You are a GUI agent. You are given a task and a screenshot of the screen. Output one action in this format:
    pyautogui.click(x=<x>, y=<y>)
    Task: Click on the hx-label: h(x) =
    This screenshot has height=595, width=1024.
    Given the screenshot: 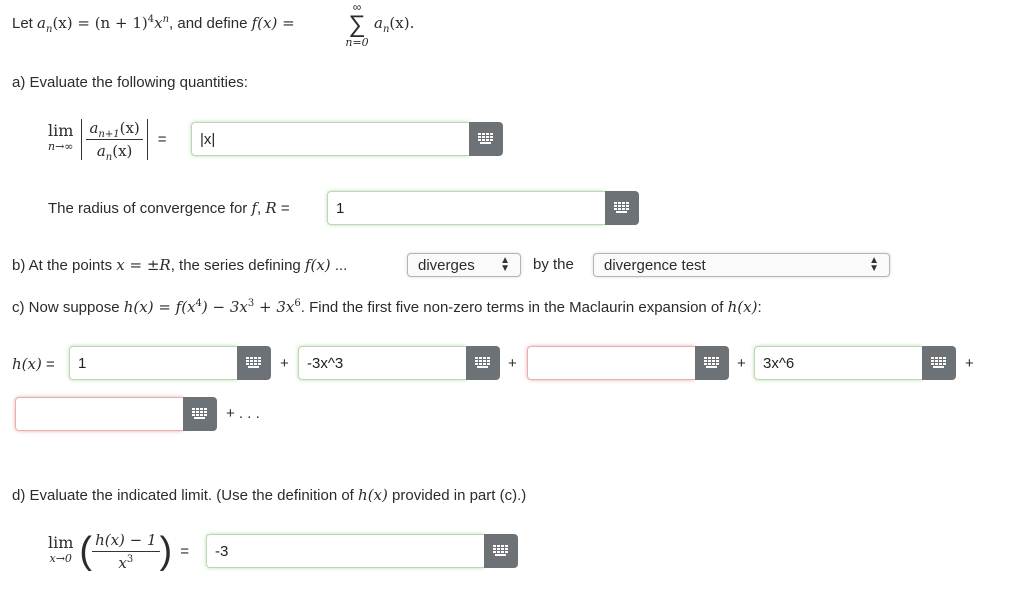 What is the action you would take?
    pyautogui.click(x=33, y=364)
    